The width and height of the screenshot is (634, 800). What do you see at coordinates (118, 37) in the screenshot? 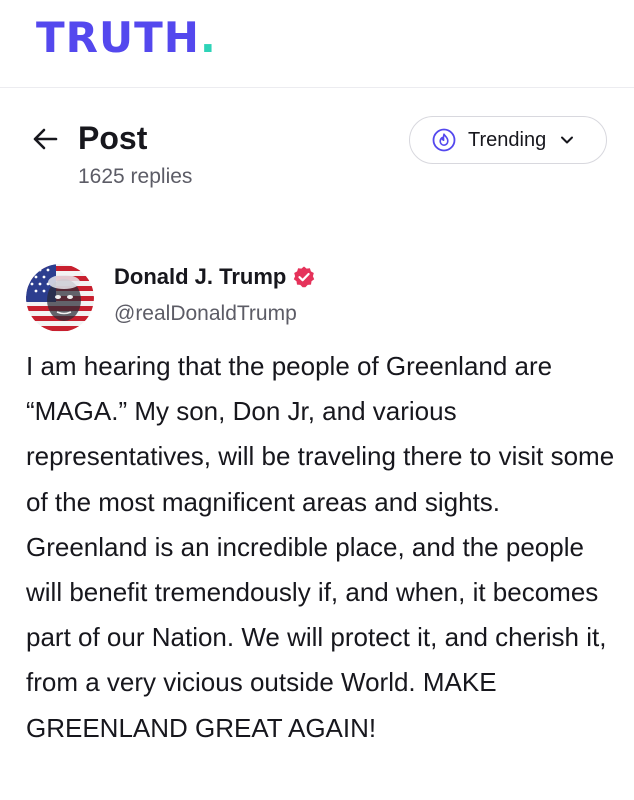
I see `logo-text: TRUTH` at bounding box center [118, 37].